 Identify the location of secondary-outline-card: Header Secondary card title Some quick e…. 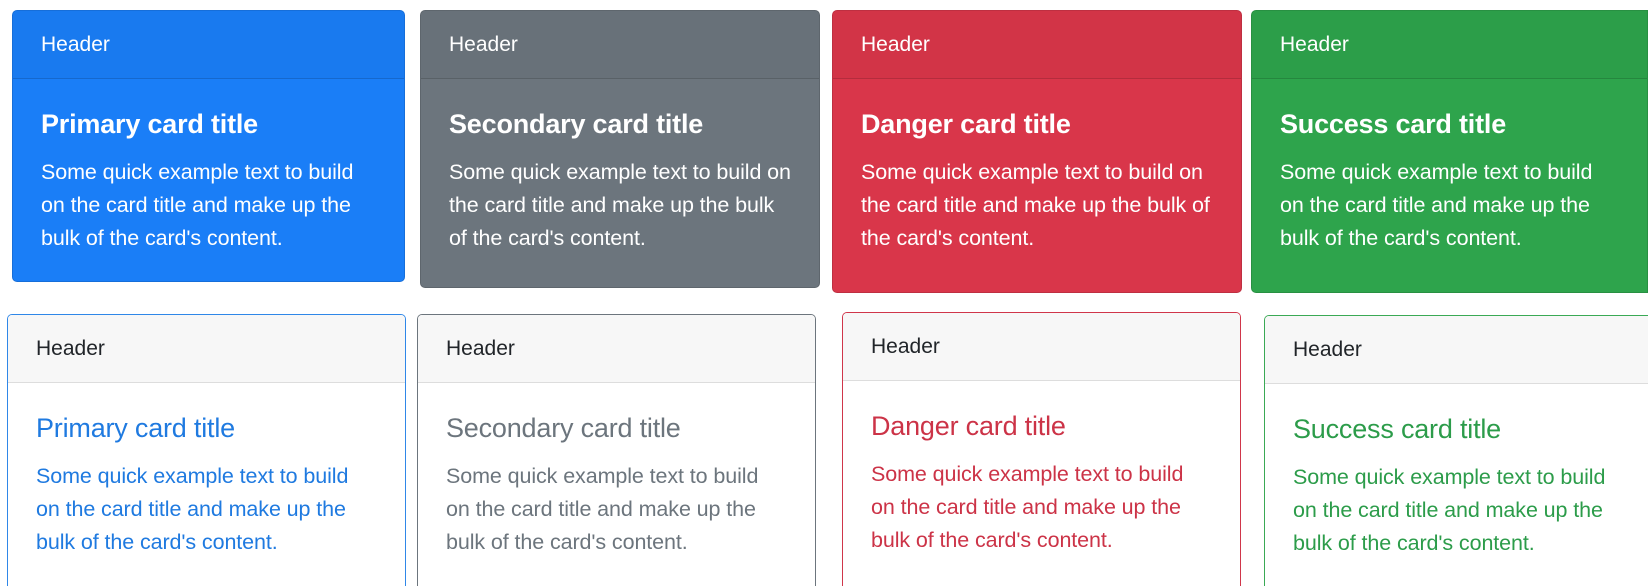
(616, 450).